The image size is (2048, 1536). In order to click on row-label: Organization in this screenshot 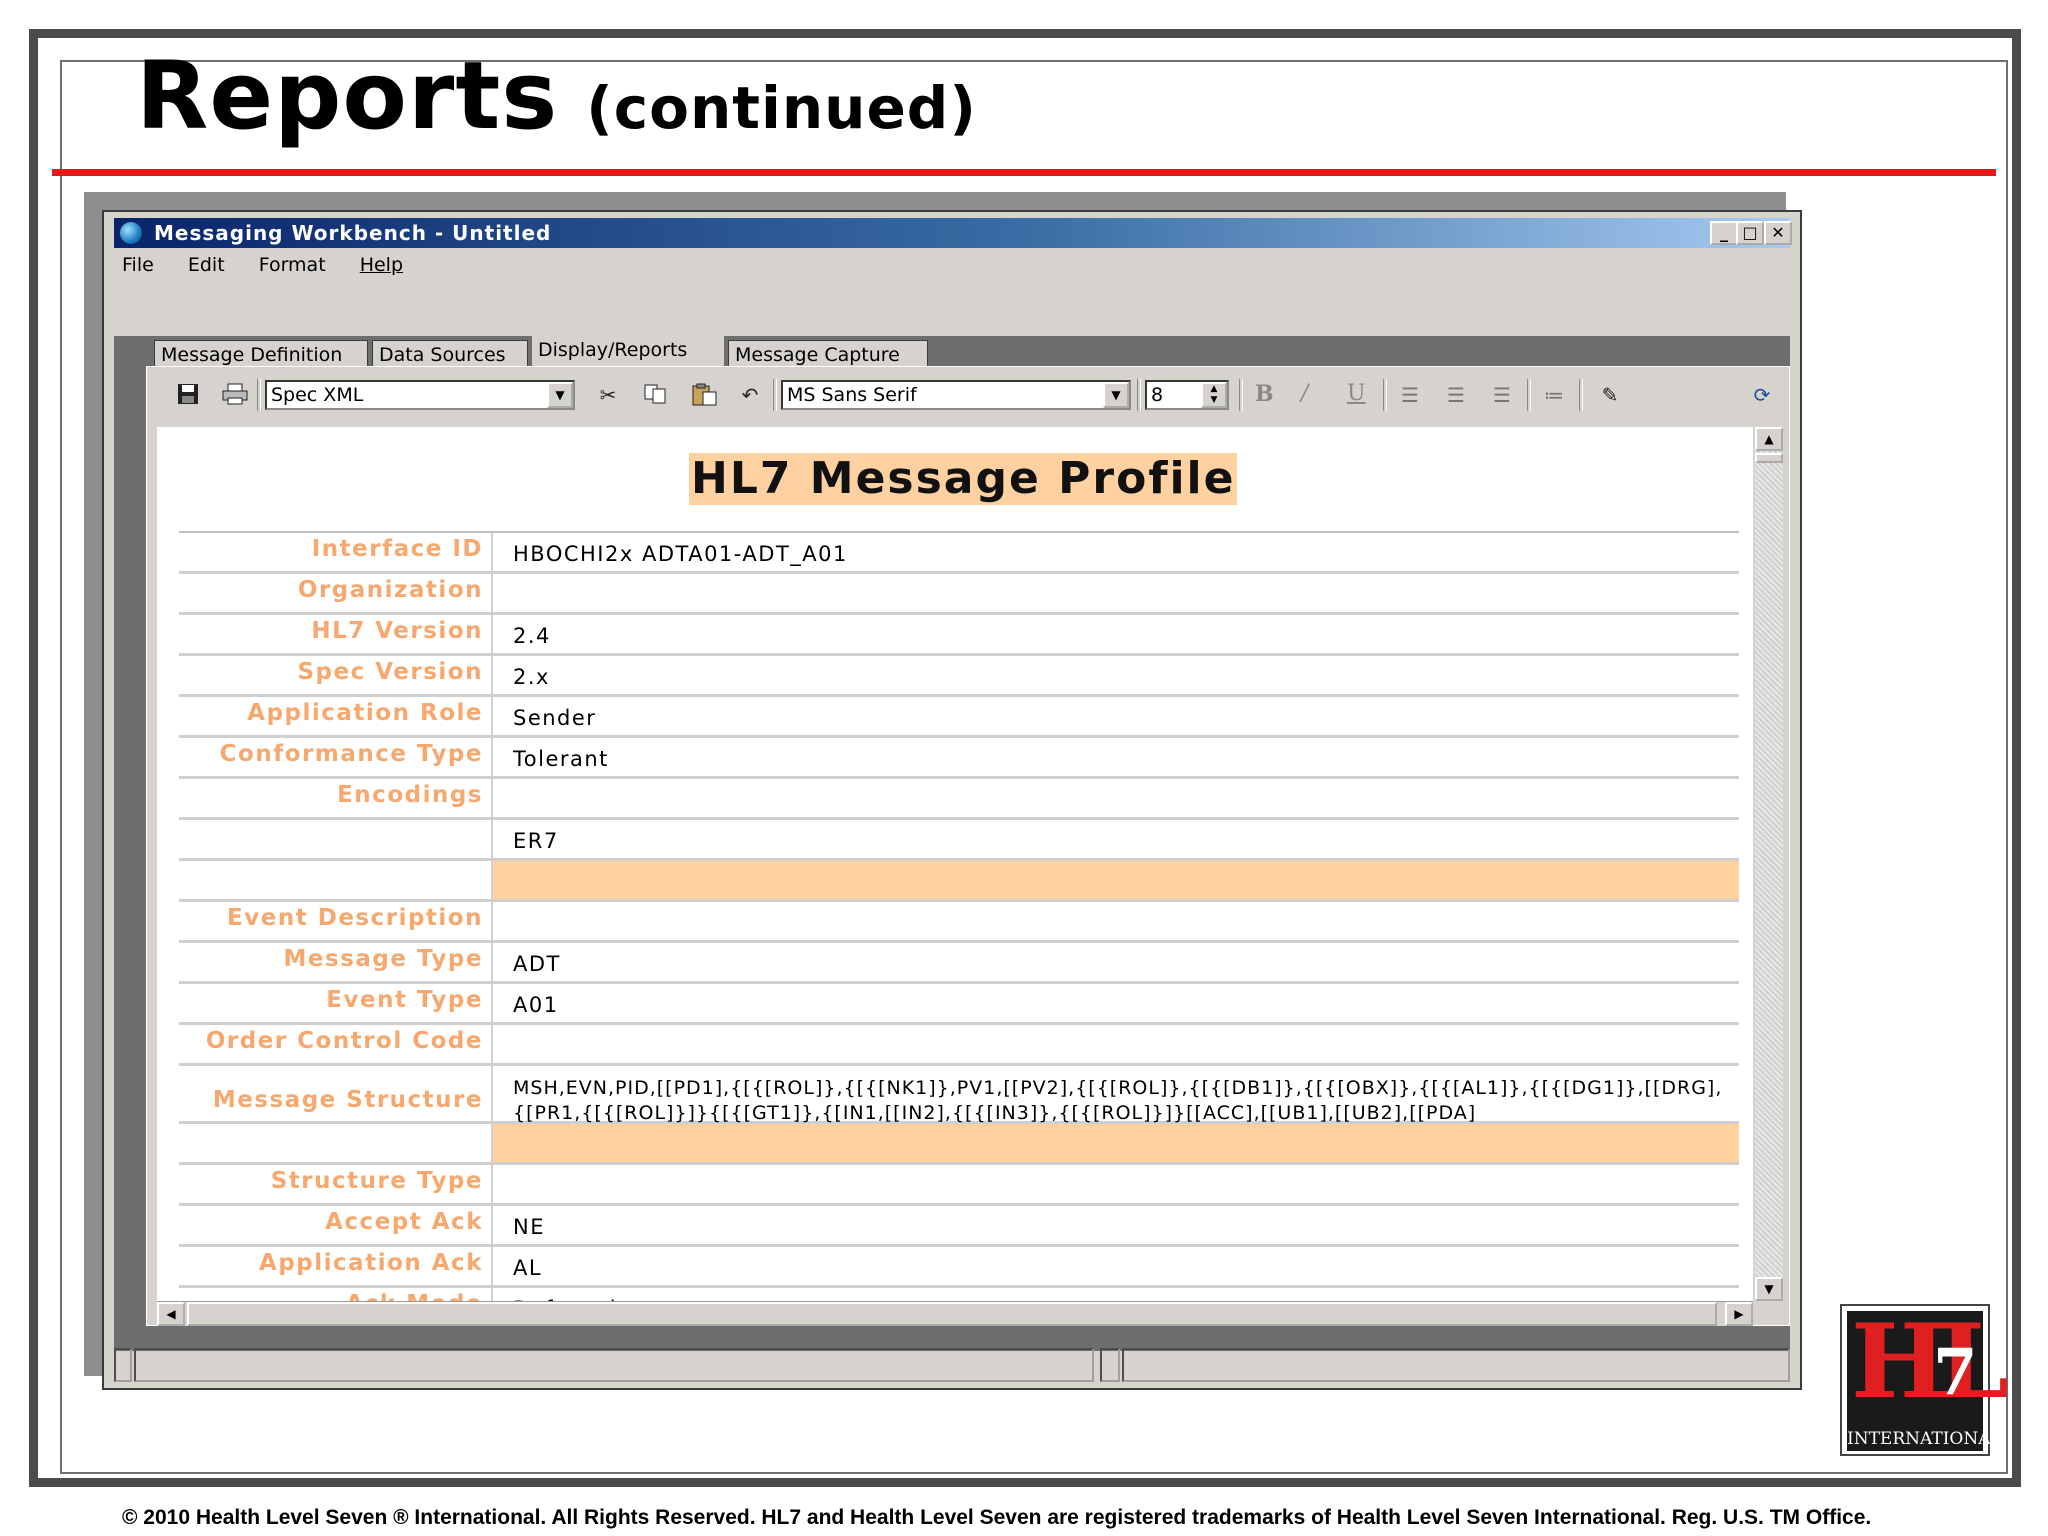, I will do `click(390, 590)`.